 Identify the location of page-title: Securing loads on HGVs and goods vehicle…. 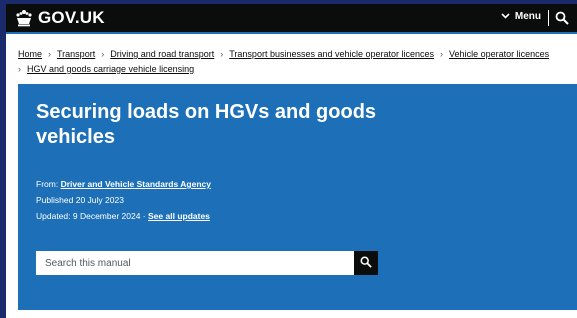
(206, 124).